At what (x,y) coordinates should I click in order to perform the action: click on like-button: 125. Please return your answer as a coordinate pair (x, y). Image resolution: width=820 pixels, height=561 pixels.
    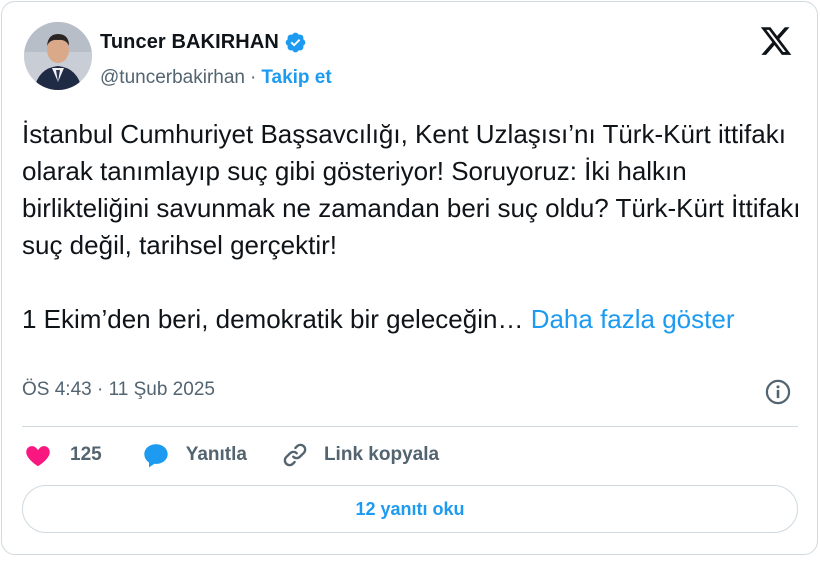
    Looking at the image, I should click on (63, 455).